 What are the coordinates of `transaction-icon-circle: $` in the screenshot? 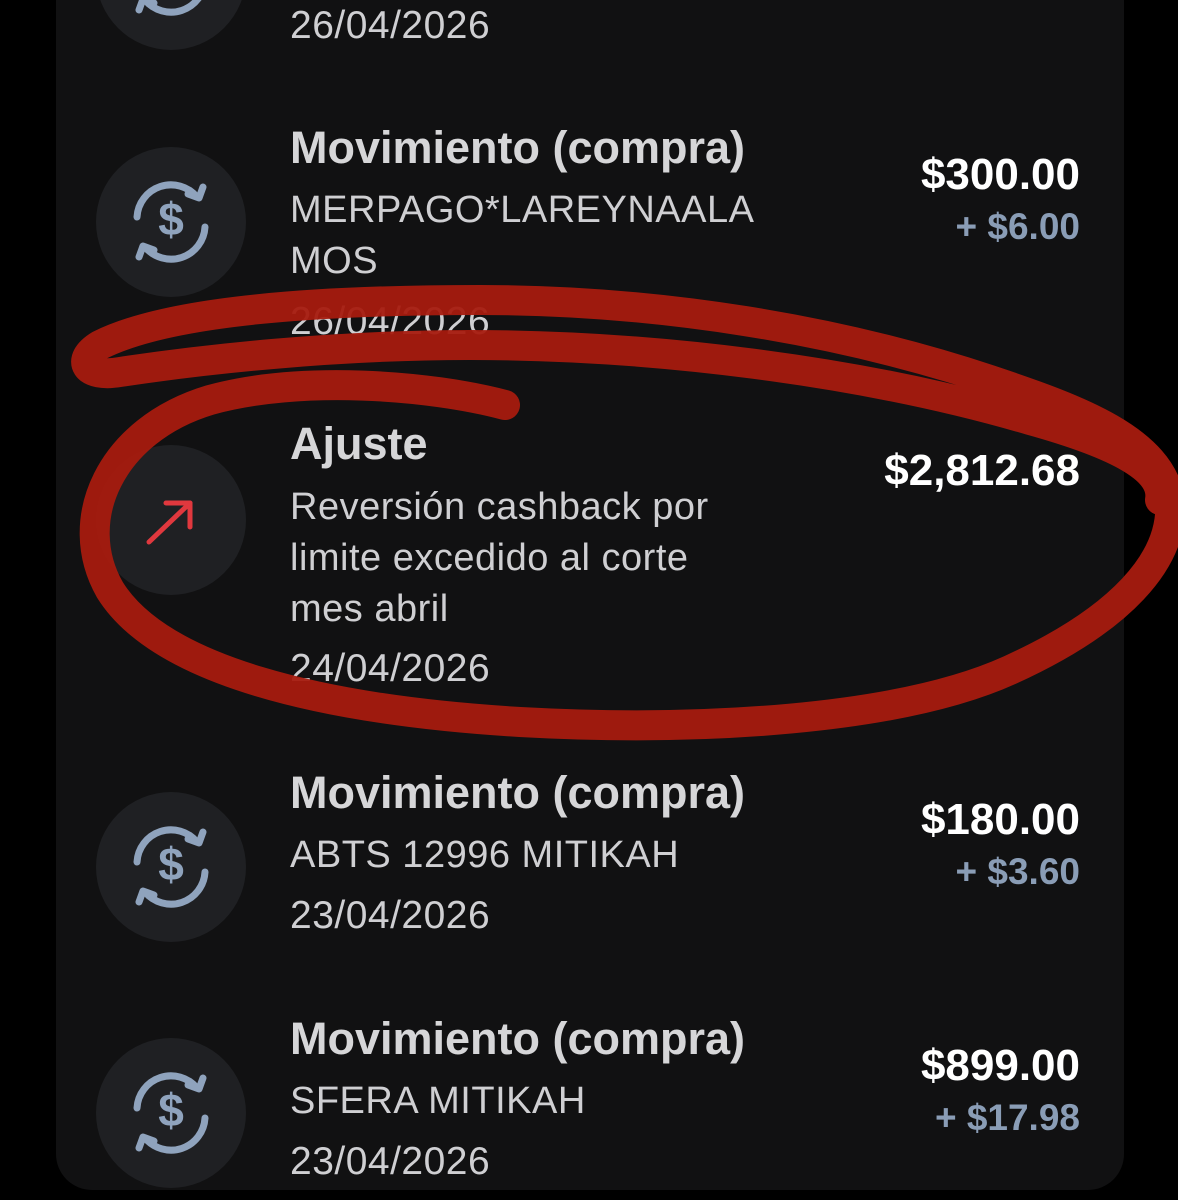 It's located at (171, 1113).